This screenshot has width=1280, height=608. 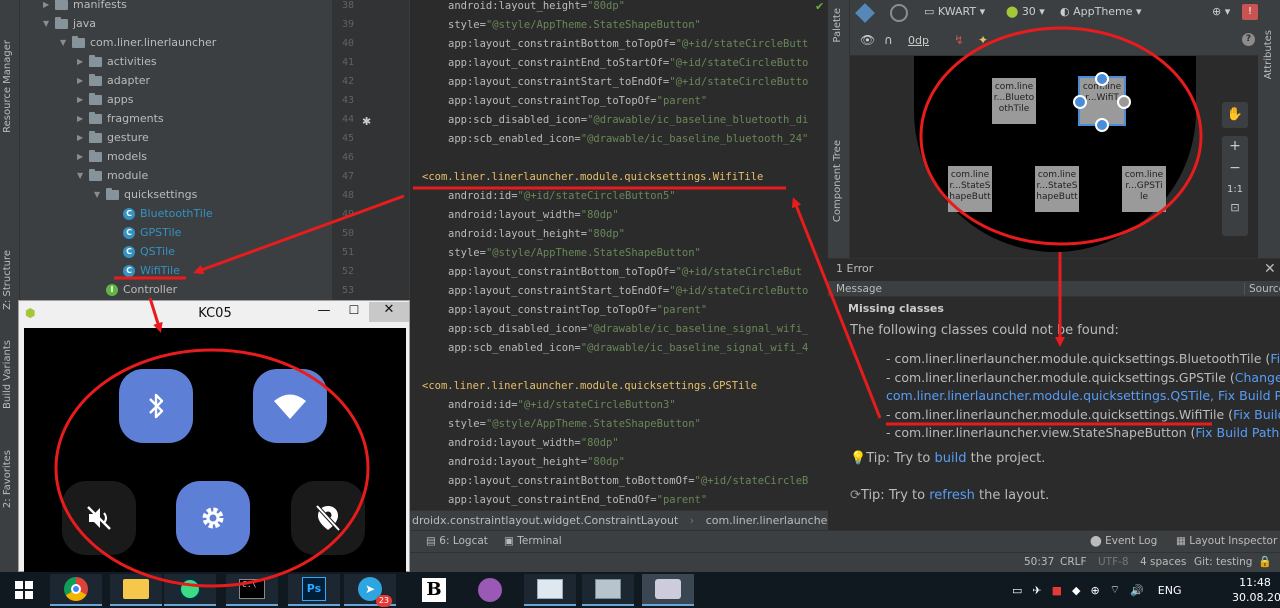 I want to click on git-branch: Git: testing, so click(x=1223, y=562).